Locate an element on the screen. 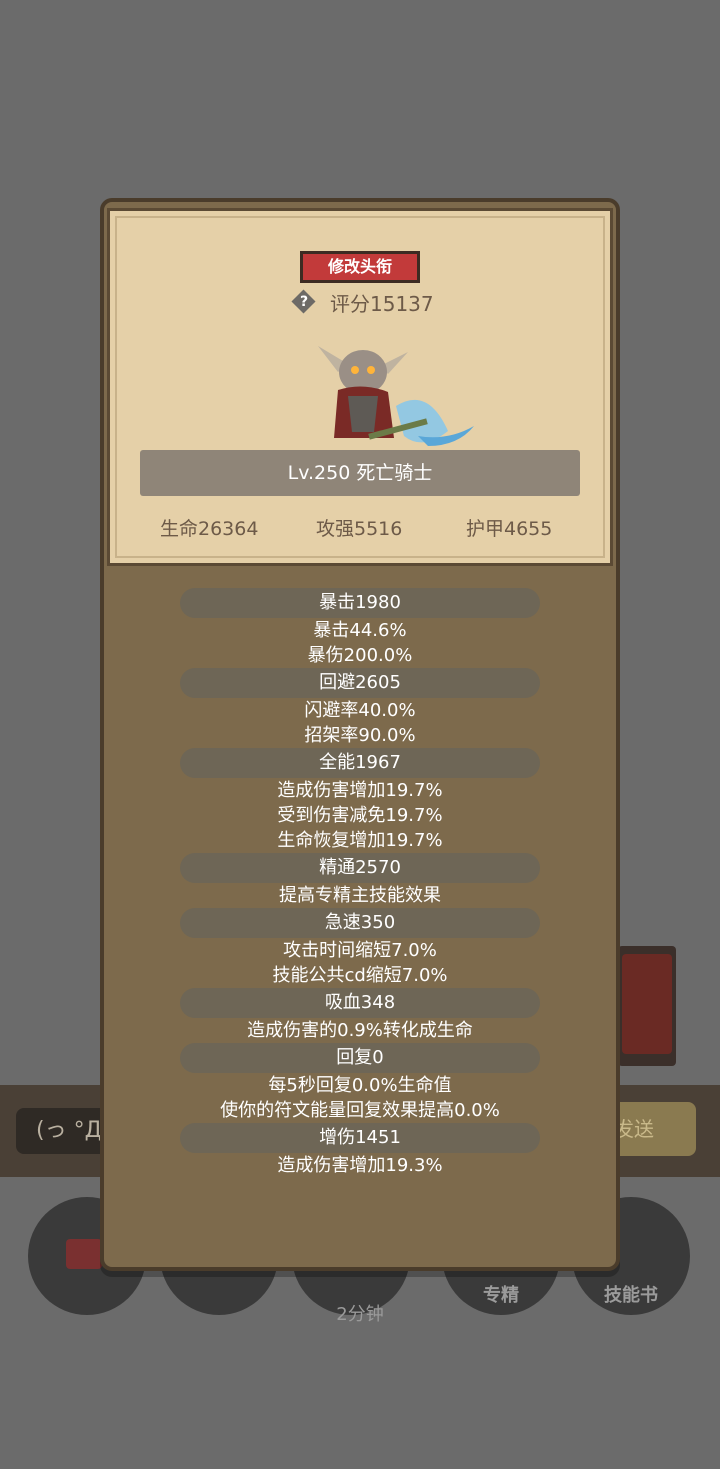  mastery-group: 精通2570 提高专精主技能效果 is located at coordinates (360, 880).